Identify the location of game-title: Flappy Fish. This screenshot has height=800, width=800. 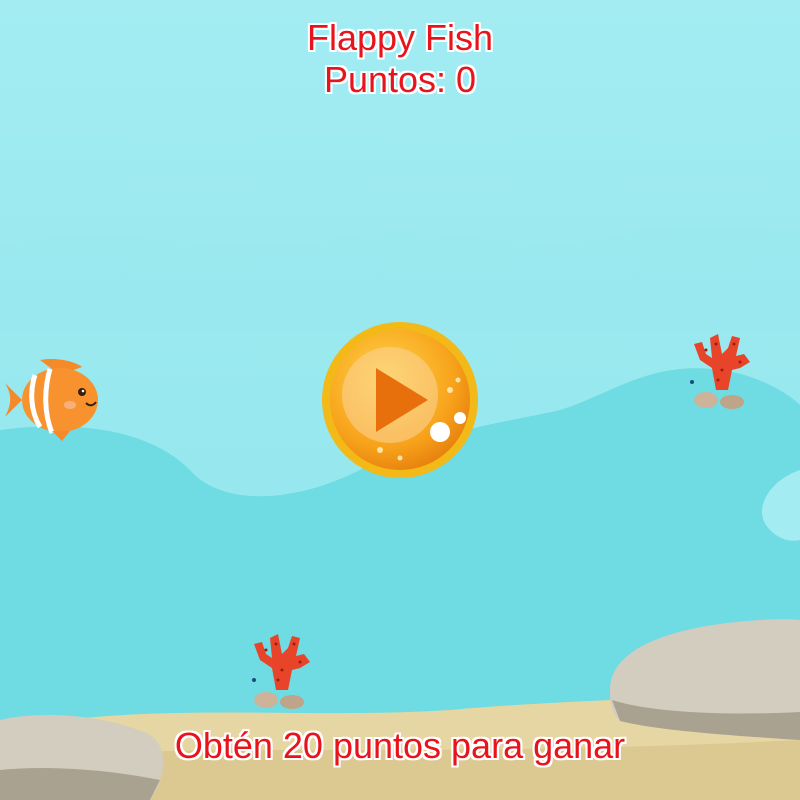
(400, 37).